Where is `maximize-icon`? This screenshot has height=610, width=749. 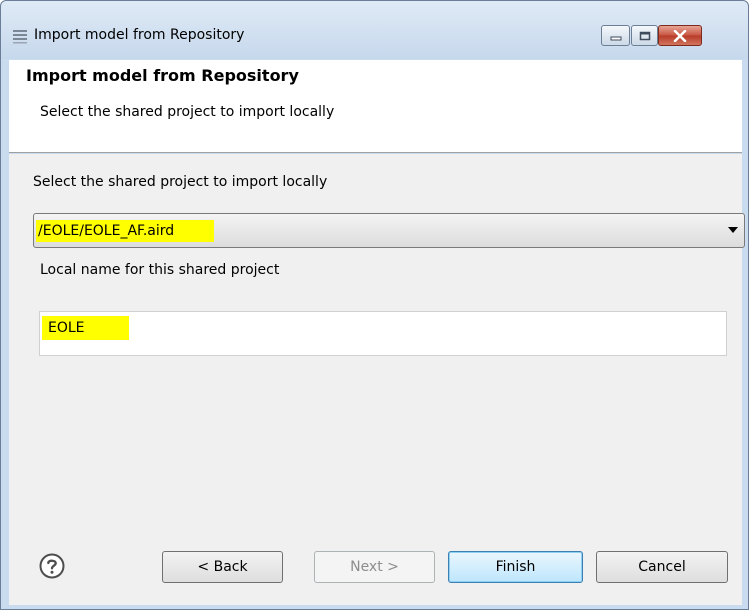 maximize-icon is located at coordinates (644, 35).